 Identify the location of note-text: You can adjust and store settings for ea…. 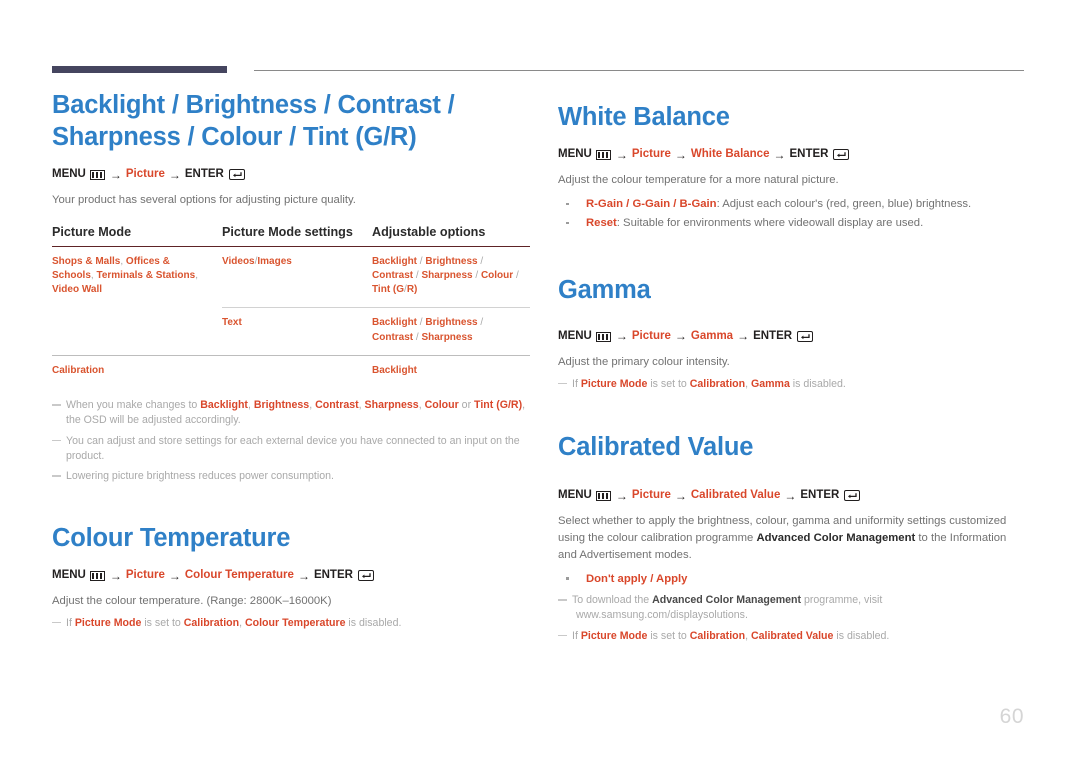
(293, 448).